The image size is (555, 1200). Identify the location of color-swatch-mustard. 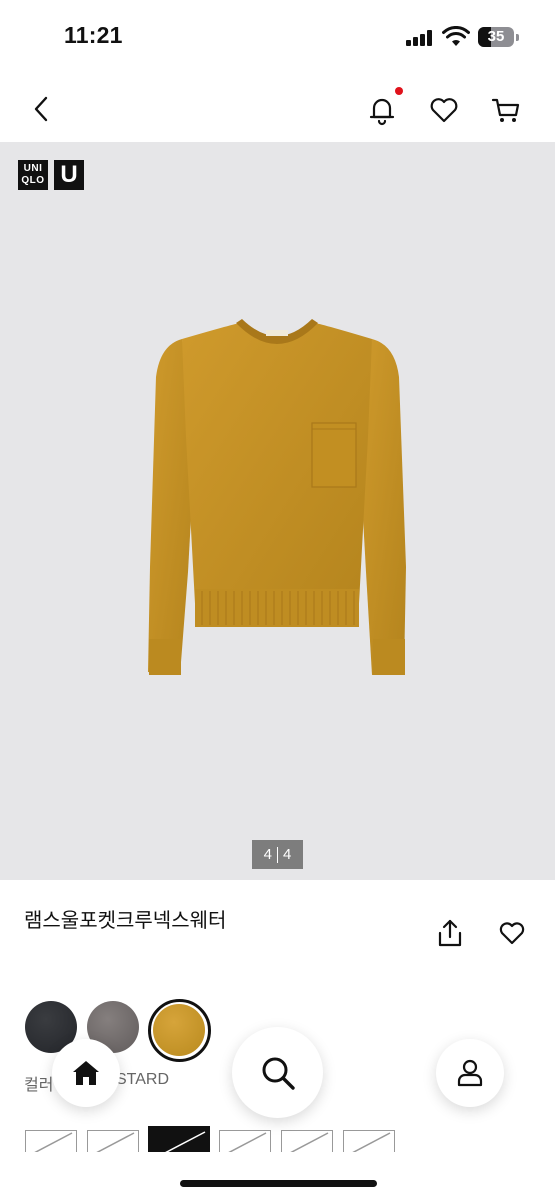
(179, 1030).